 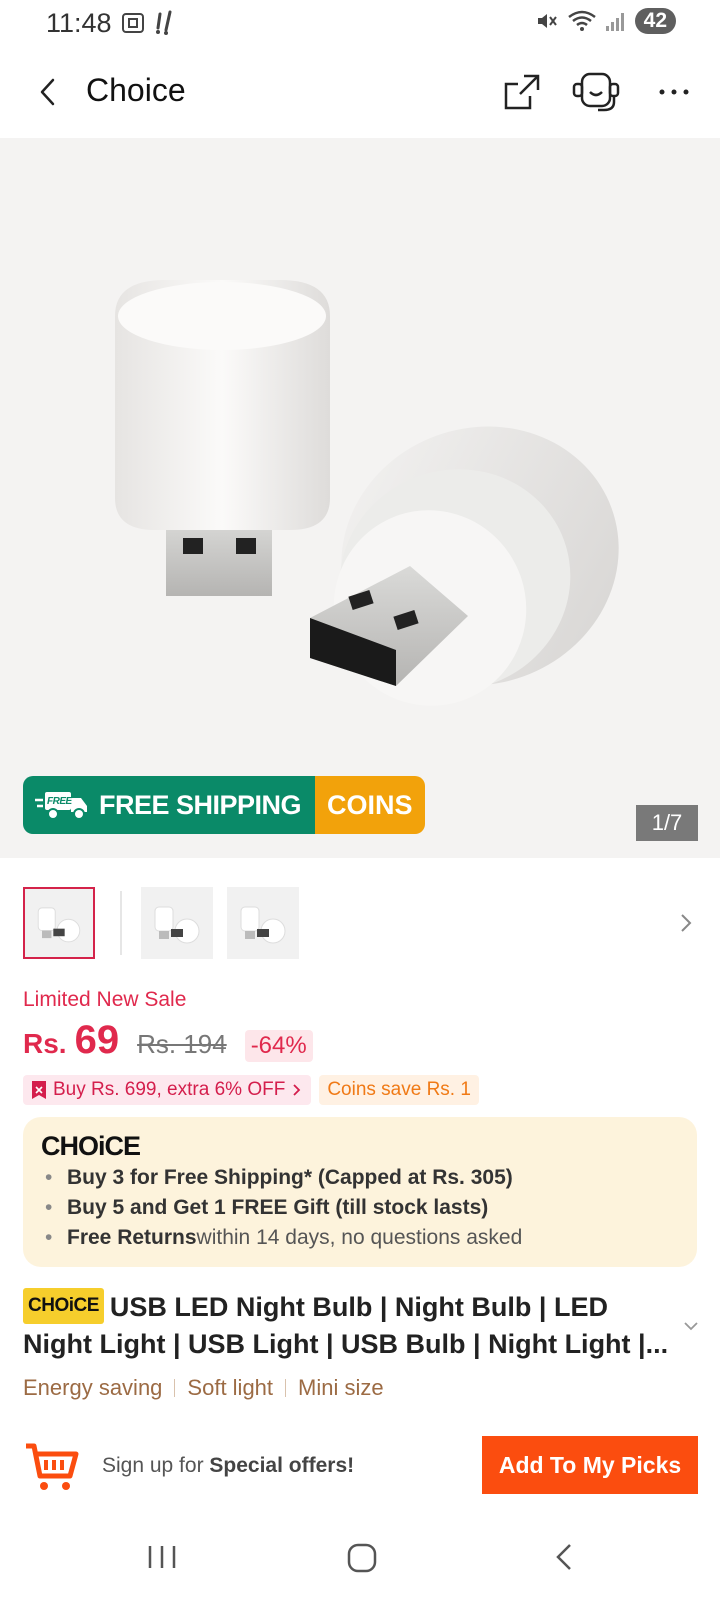 I want to click on tag-item: Mini size, so click(x=341, y=1387).